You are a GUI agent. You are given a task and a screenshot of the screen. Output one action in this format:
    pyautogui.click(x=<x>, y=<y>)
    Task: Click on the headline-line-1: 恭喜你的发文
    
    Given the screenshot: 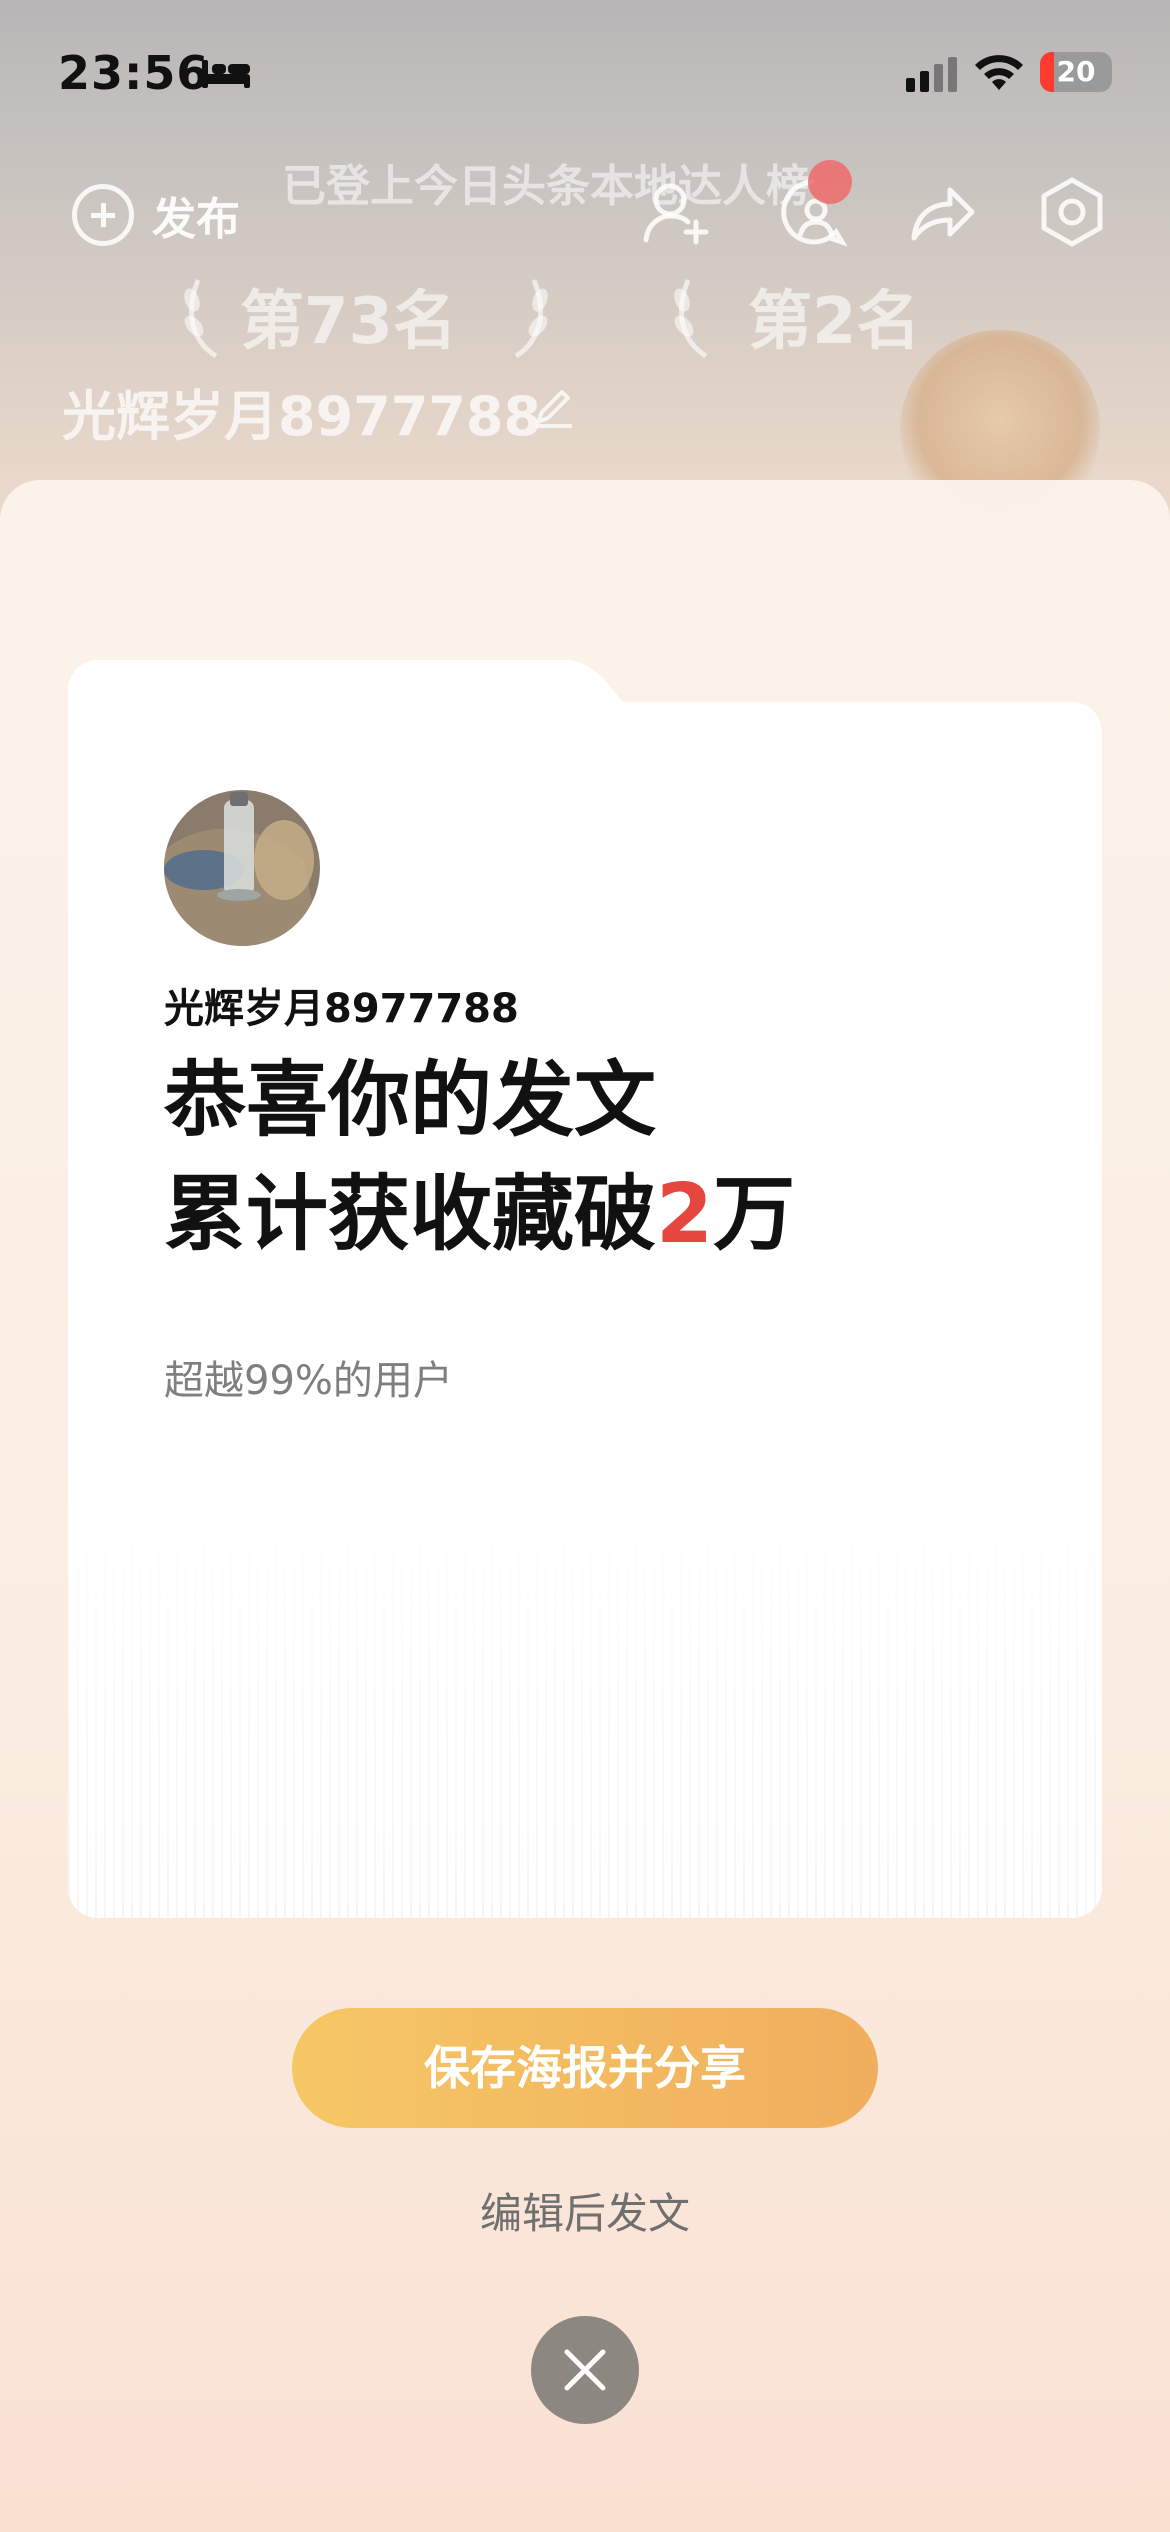 What is the action you would take?
    pyautogui.click(x=410, y=1100)
    